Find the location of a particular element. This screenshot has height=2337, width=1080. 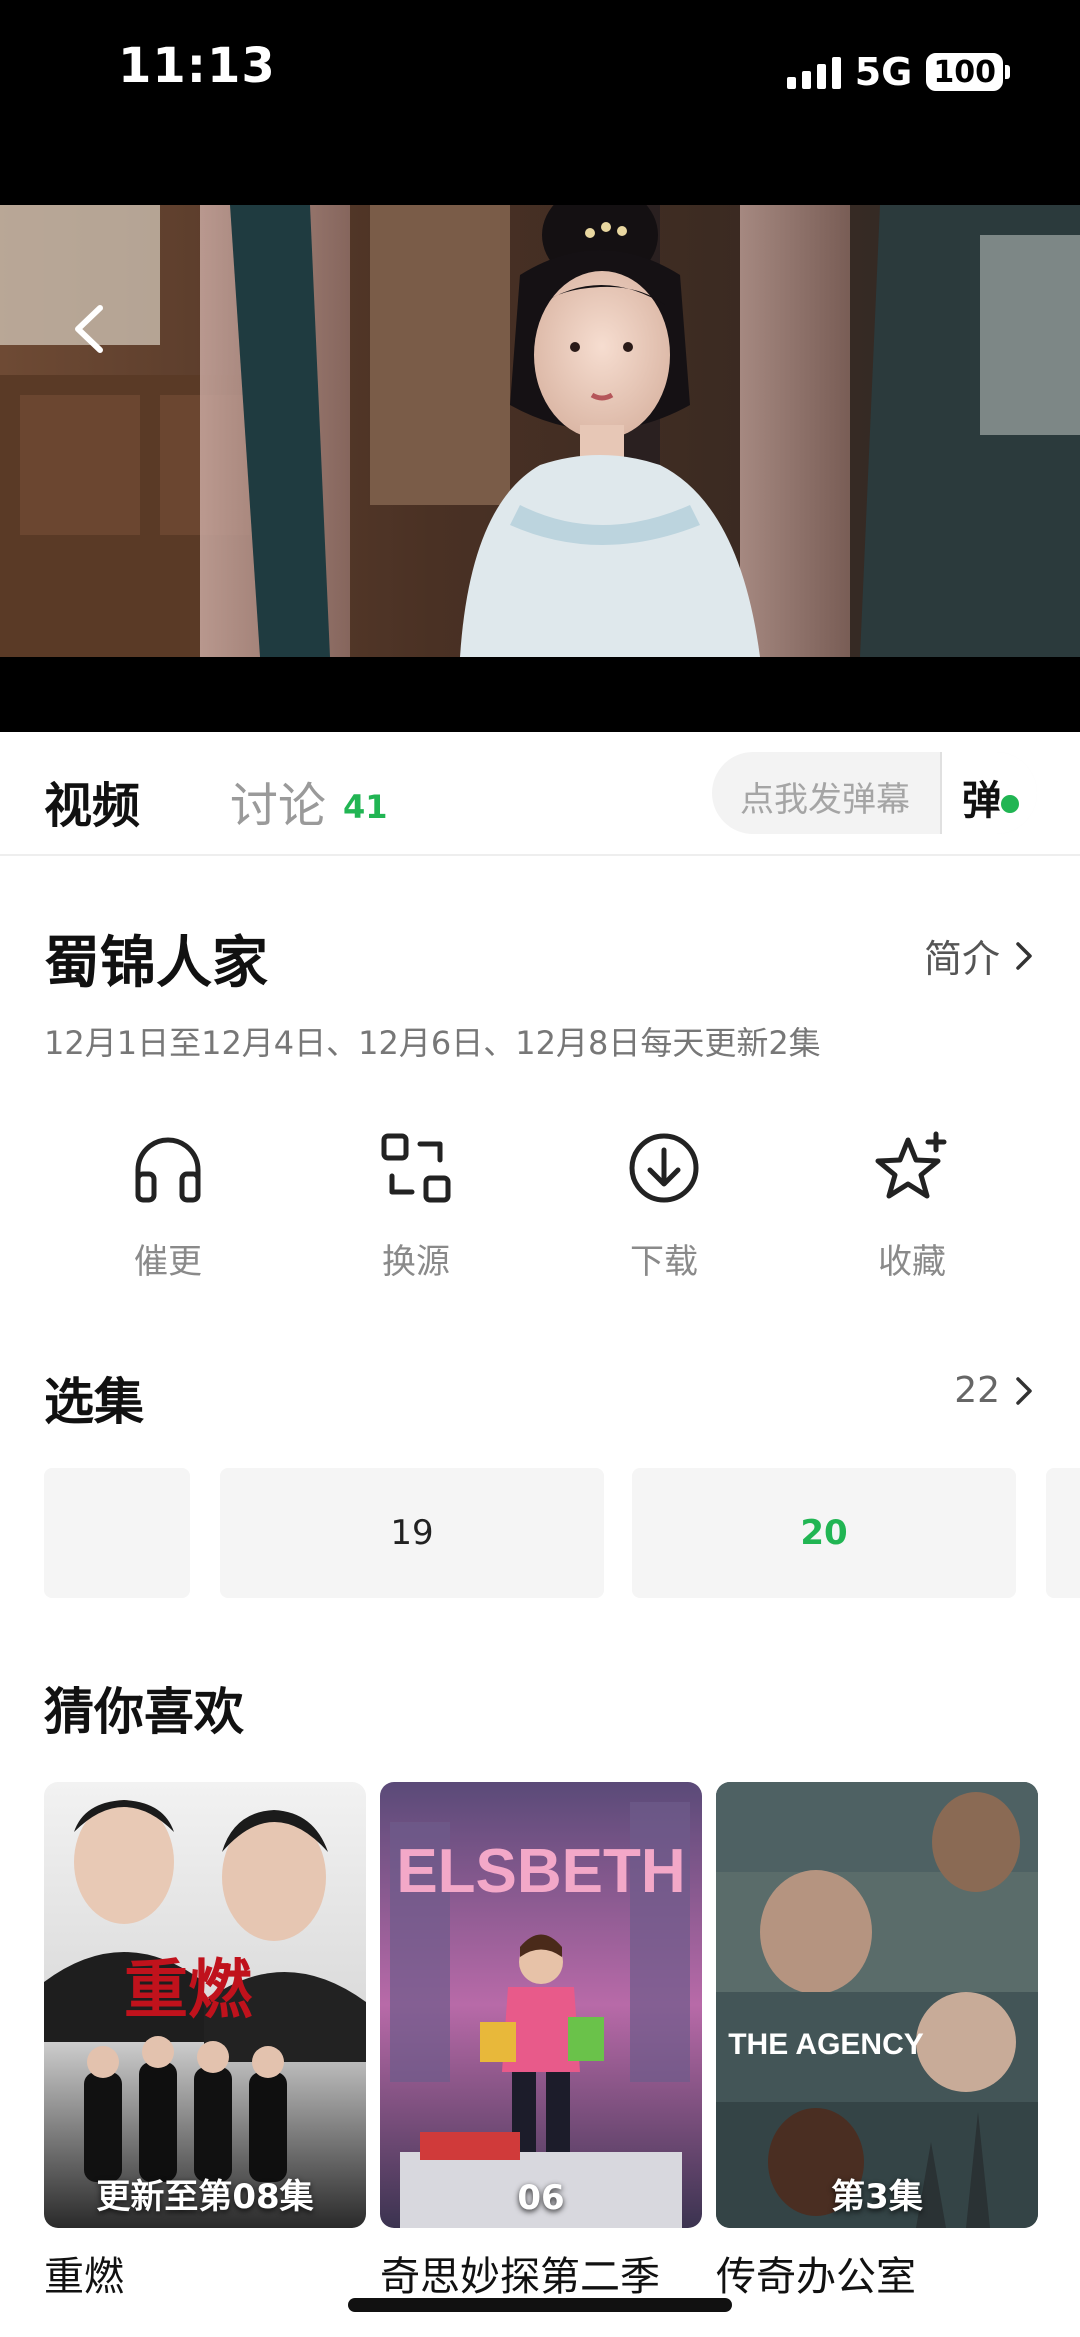

recommendation-card: 重燃 更新至第08集 重燃 is located at coordinates (205, 2042).